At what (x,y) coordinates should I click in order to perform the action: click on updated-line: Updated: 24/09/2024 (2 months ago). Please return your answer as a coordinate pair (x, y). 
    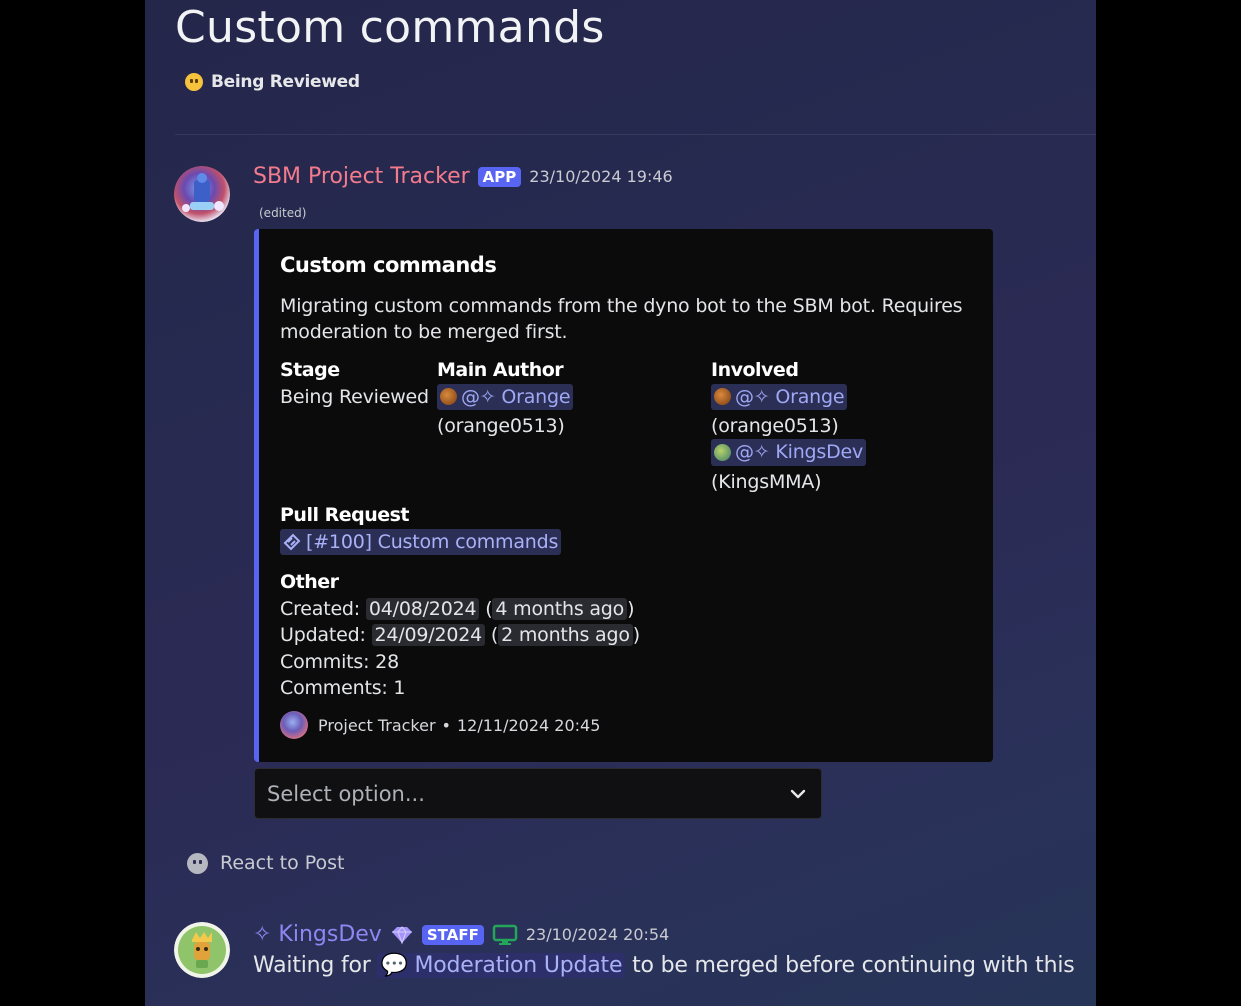
    Looking at the image, I should click on (460, 635).